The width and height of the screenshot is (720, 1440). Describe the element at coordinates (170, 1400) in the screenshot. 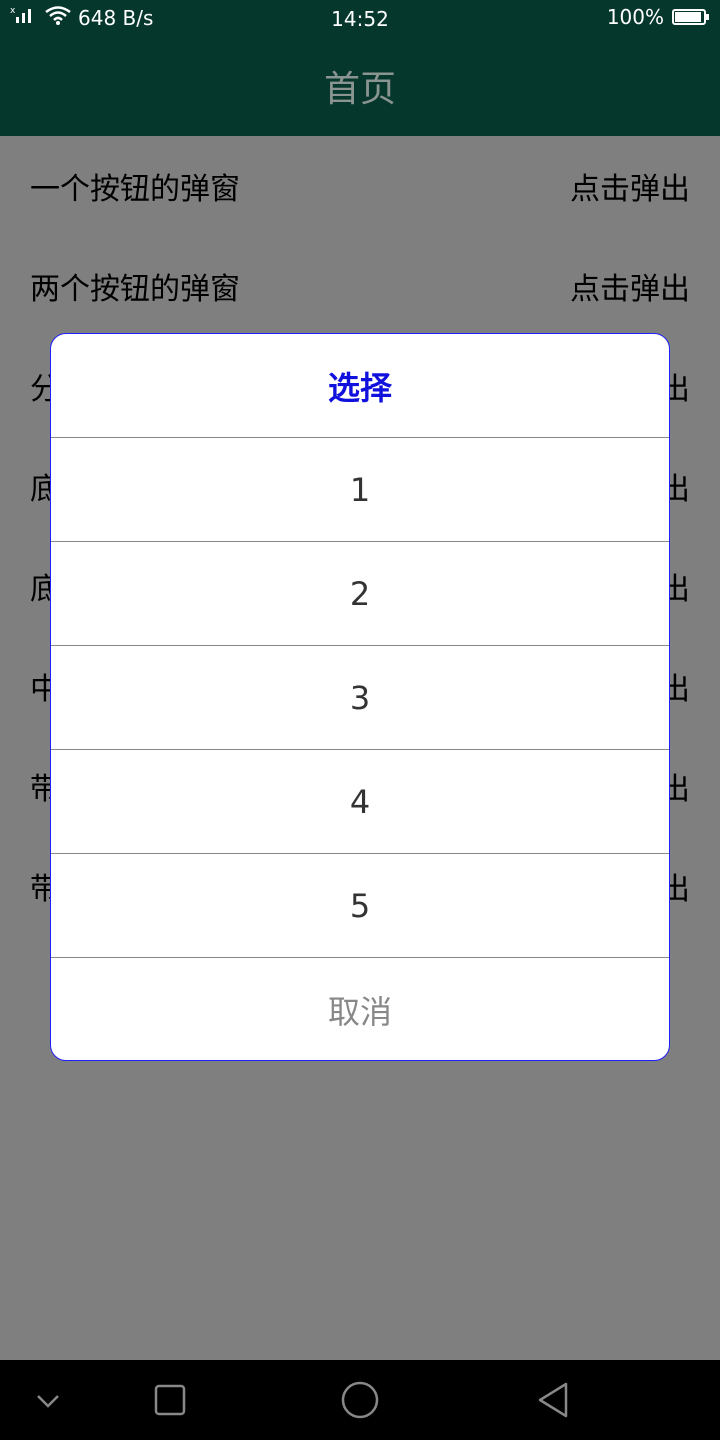

I see `recents-square-icon` at that location.